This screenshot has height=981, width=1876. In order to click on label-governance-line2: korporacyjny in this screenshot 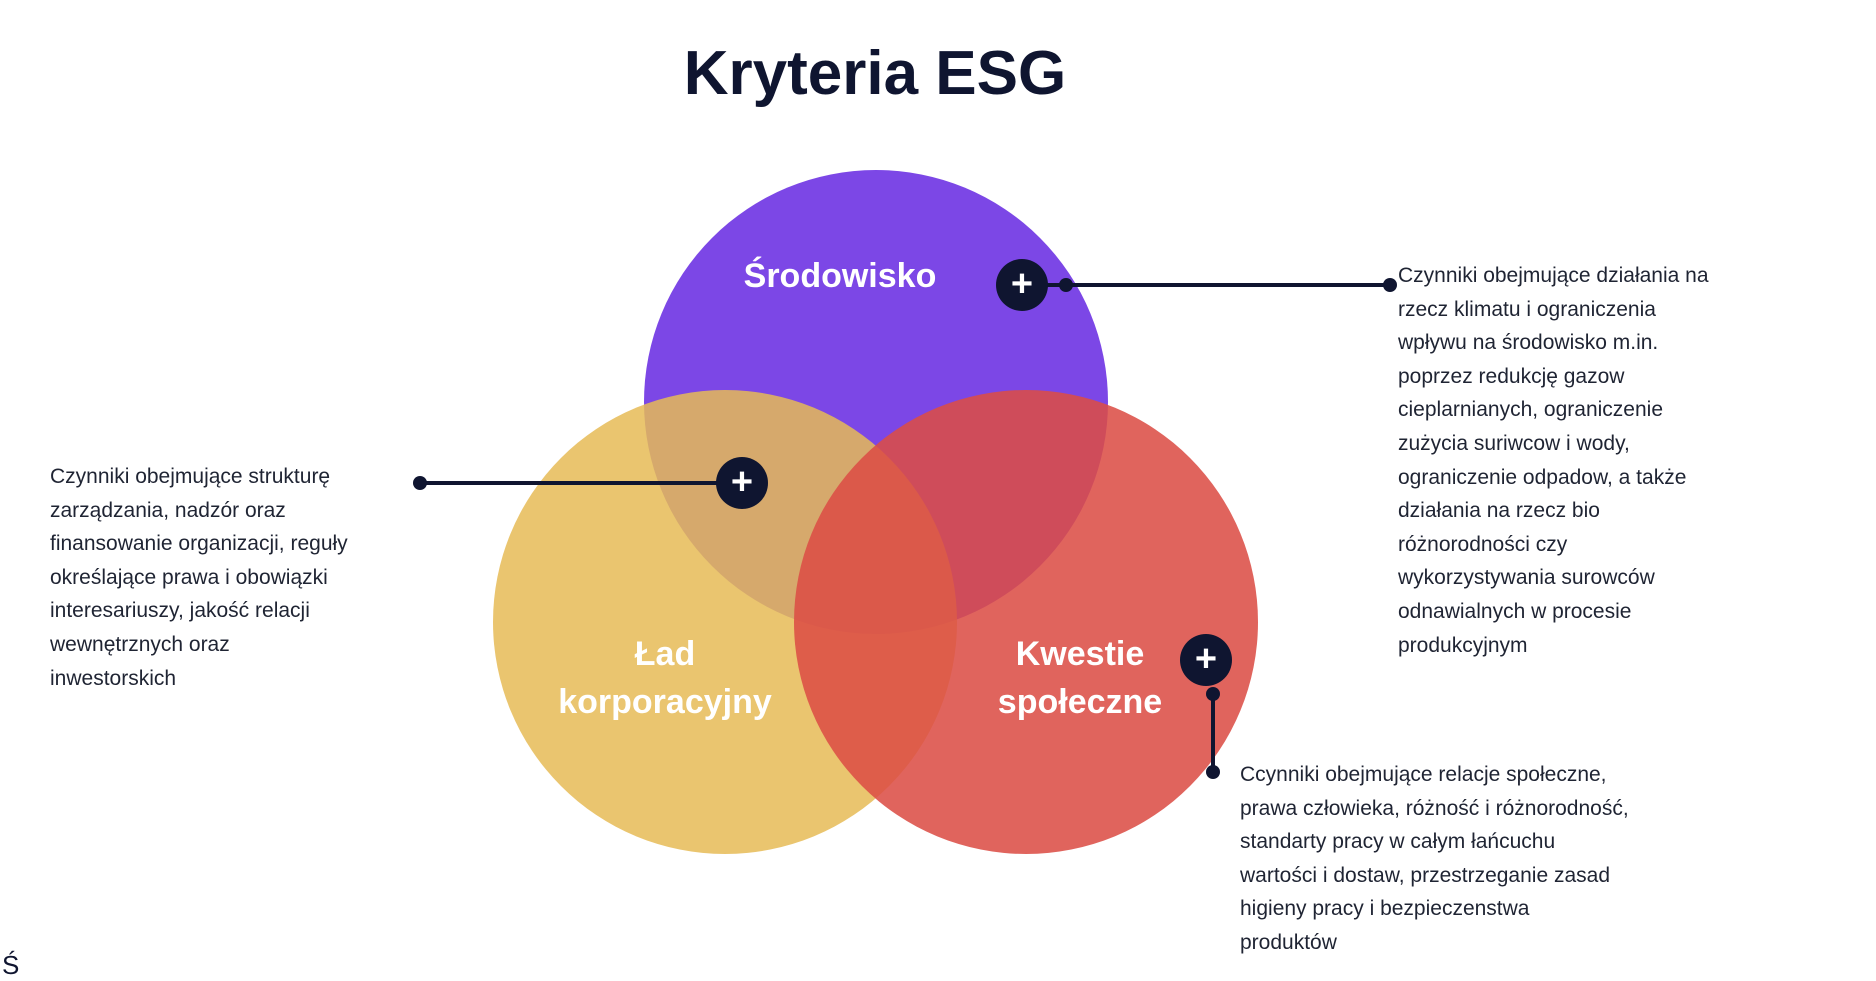, I will do `click(665, 702)`.